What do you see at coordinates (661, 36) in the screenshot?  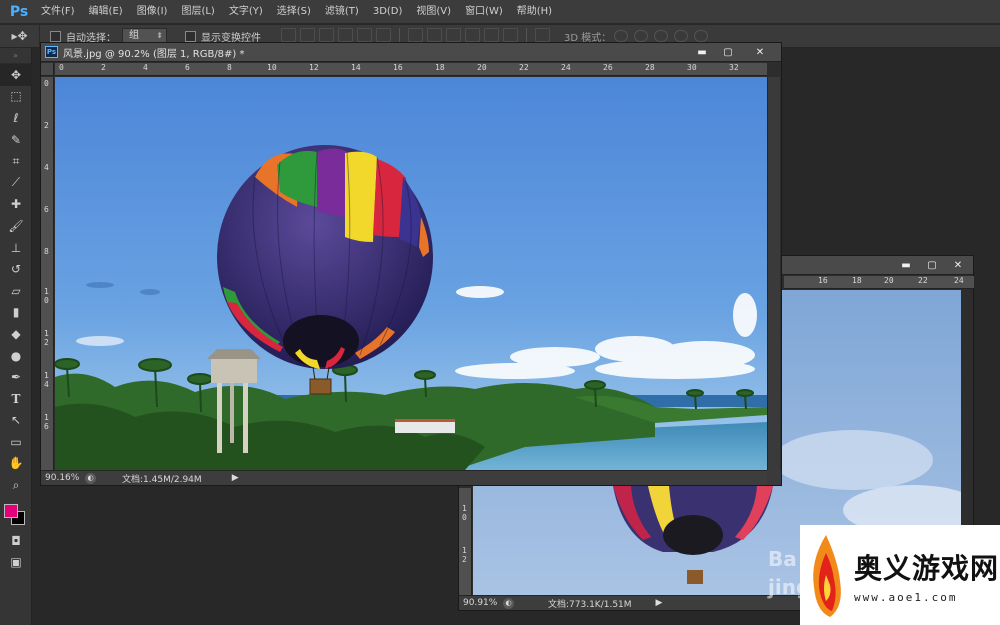 I see `drag-3d-icon` at bounding box center [661, 36].